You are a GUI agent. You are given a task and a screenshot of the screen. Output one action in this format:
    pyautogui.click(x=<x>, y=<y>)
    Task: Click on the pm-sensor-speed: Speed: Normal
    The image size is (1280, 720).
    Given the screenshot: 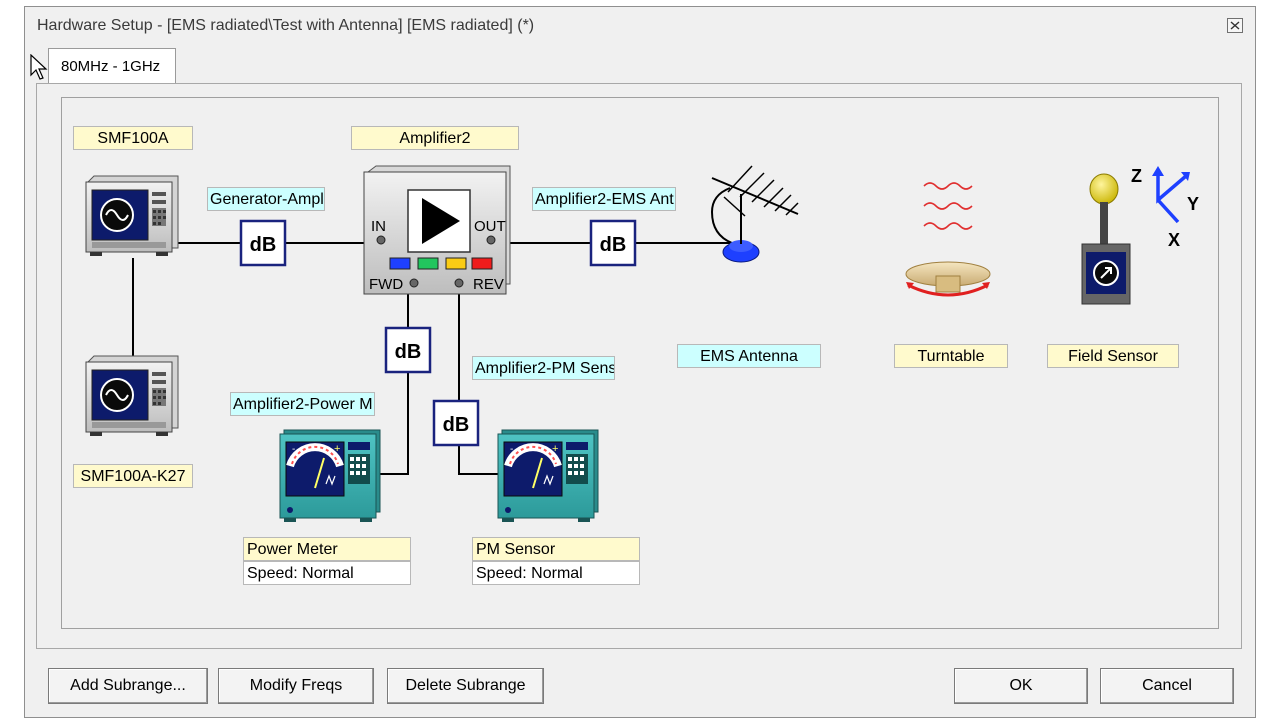 What is the action you would take?
    pyautogui.click(x=556, y=573)
    